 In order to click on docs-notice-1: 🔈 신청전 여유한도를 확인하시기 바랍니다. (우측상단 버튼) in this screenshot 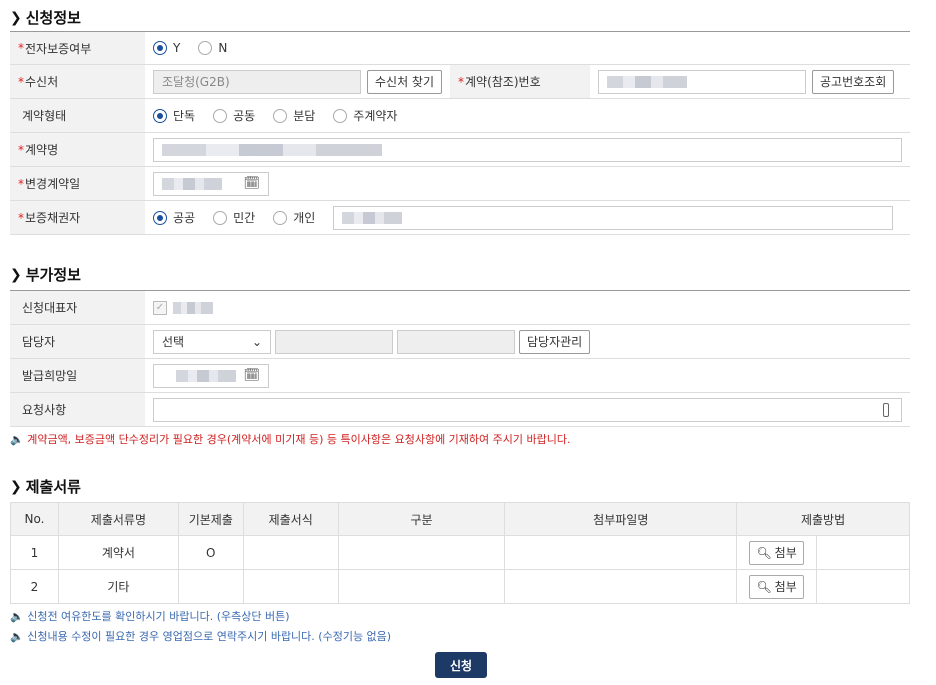, I will do `click(150, 616)`.